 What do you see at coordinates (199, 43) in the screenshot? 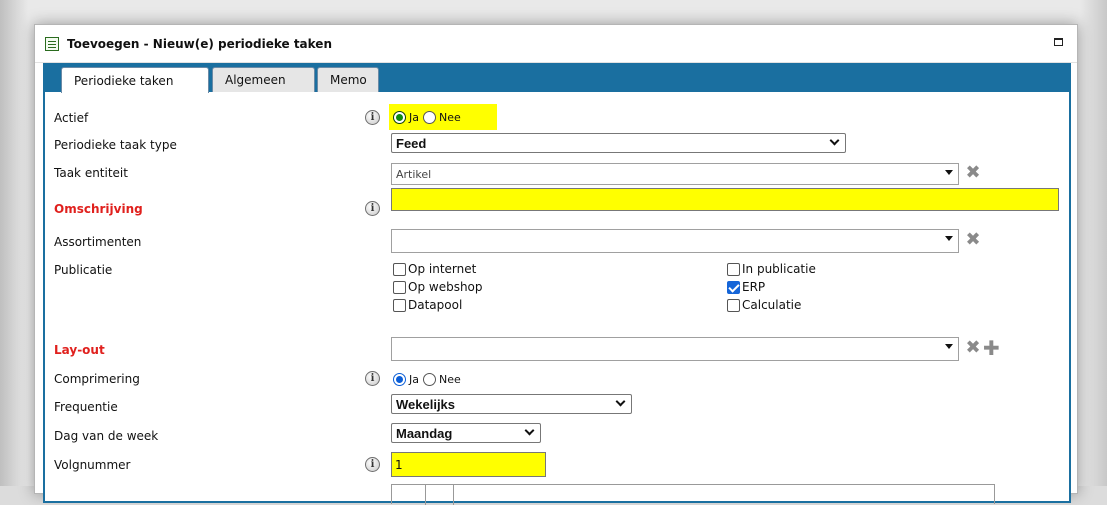
I see `window-title: Toevoegen - Nieuw(e) periodieke taken` at bounding box center [199, 43].